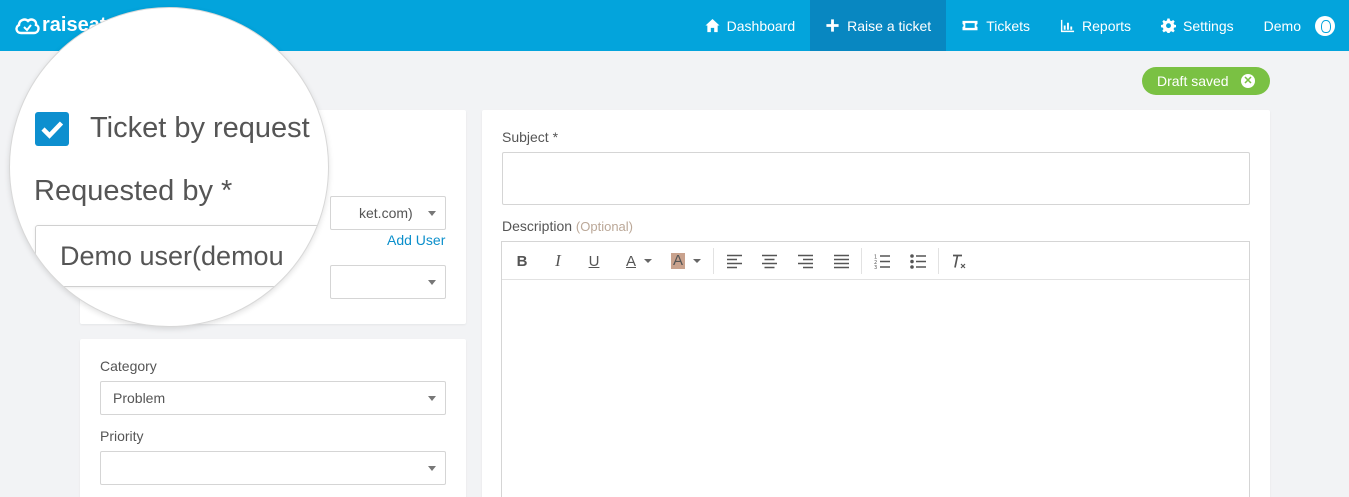  I want to click on draft-saved-badge: Draft saved ✕, so click(1206, 81).